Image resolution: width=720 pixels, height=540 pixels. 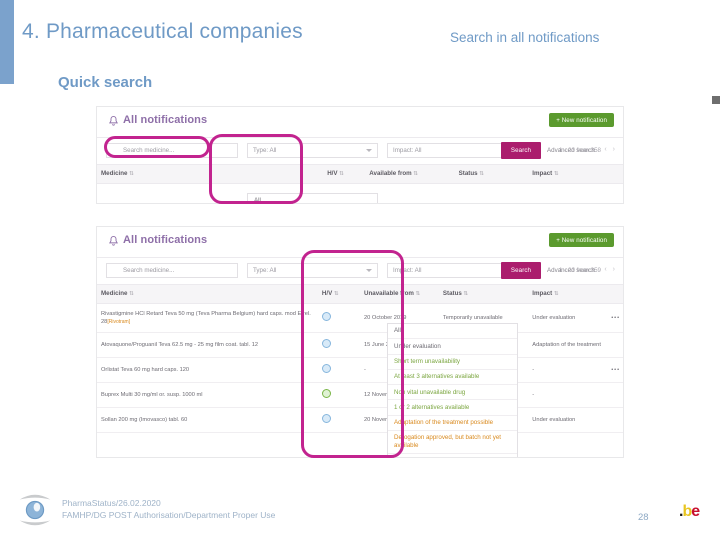 I want to click on cell-medicine: Buprex Multi 30 mg/ml or. susp. 1000 ml, so click(x=207, y=395).